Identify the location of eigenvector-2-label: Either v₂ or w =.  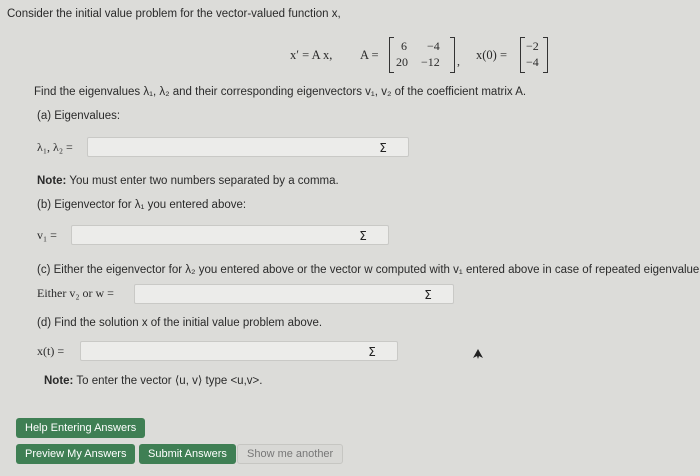
(75, 293).